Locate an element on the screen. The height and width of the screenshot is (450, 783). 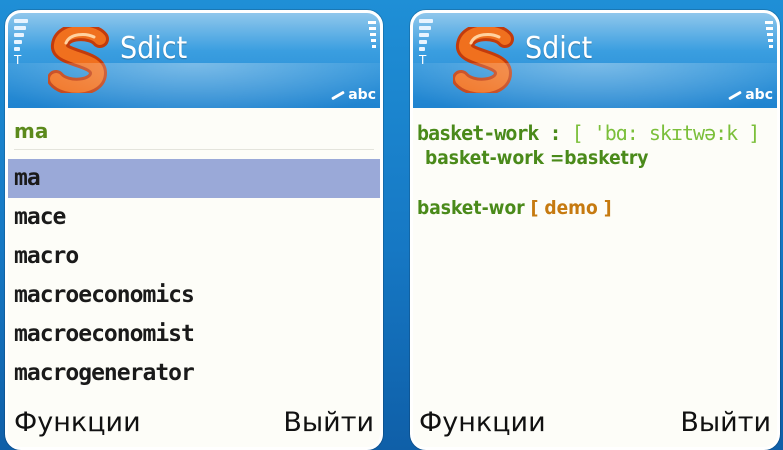
demo-tag: [ demo ] is located at coordinates (571, 208).